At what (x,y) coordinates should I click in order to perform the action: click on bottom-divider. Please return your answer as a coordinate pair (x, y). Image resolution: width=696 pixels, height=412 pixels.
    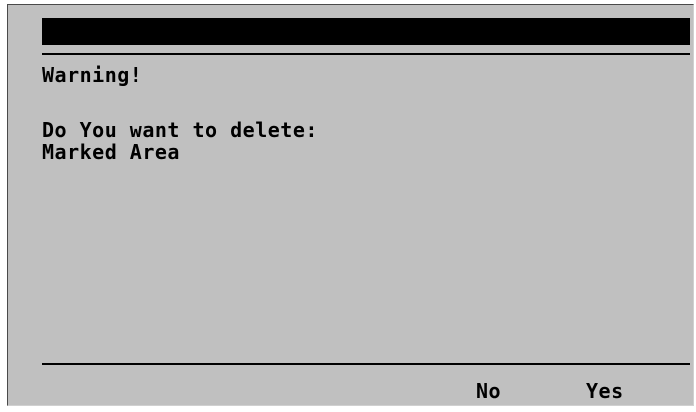
    Looking at the image, I should click on (366, 364).